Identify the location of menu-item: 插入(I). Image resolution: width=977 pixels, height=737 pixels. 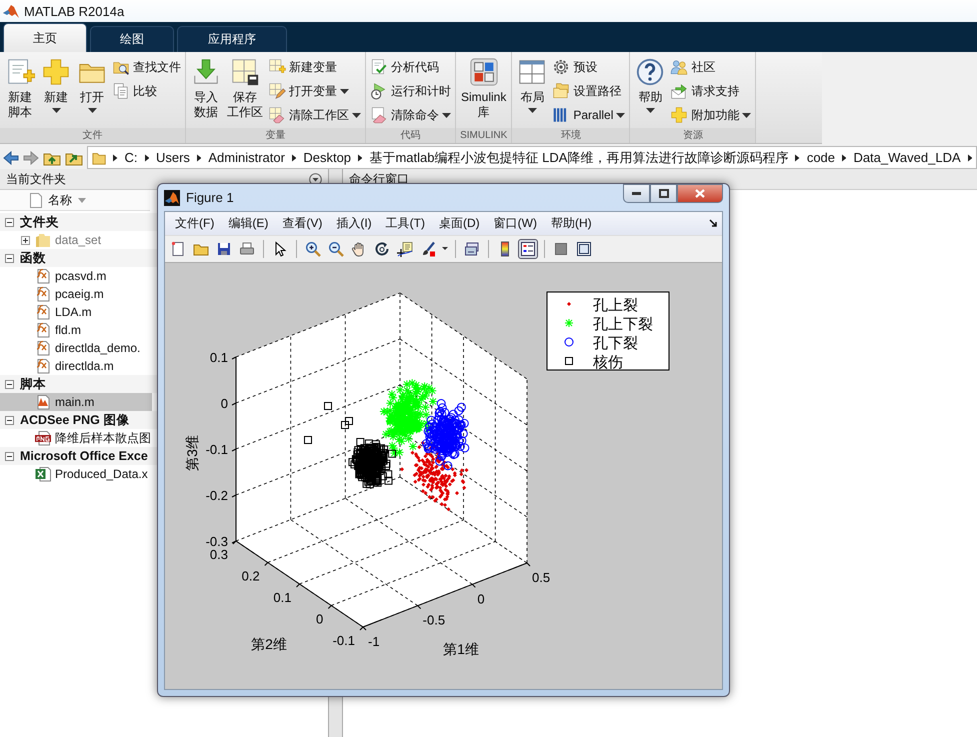
(354, 223).